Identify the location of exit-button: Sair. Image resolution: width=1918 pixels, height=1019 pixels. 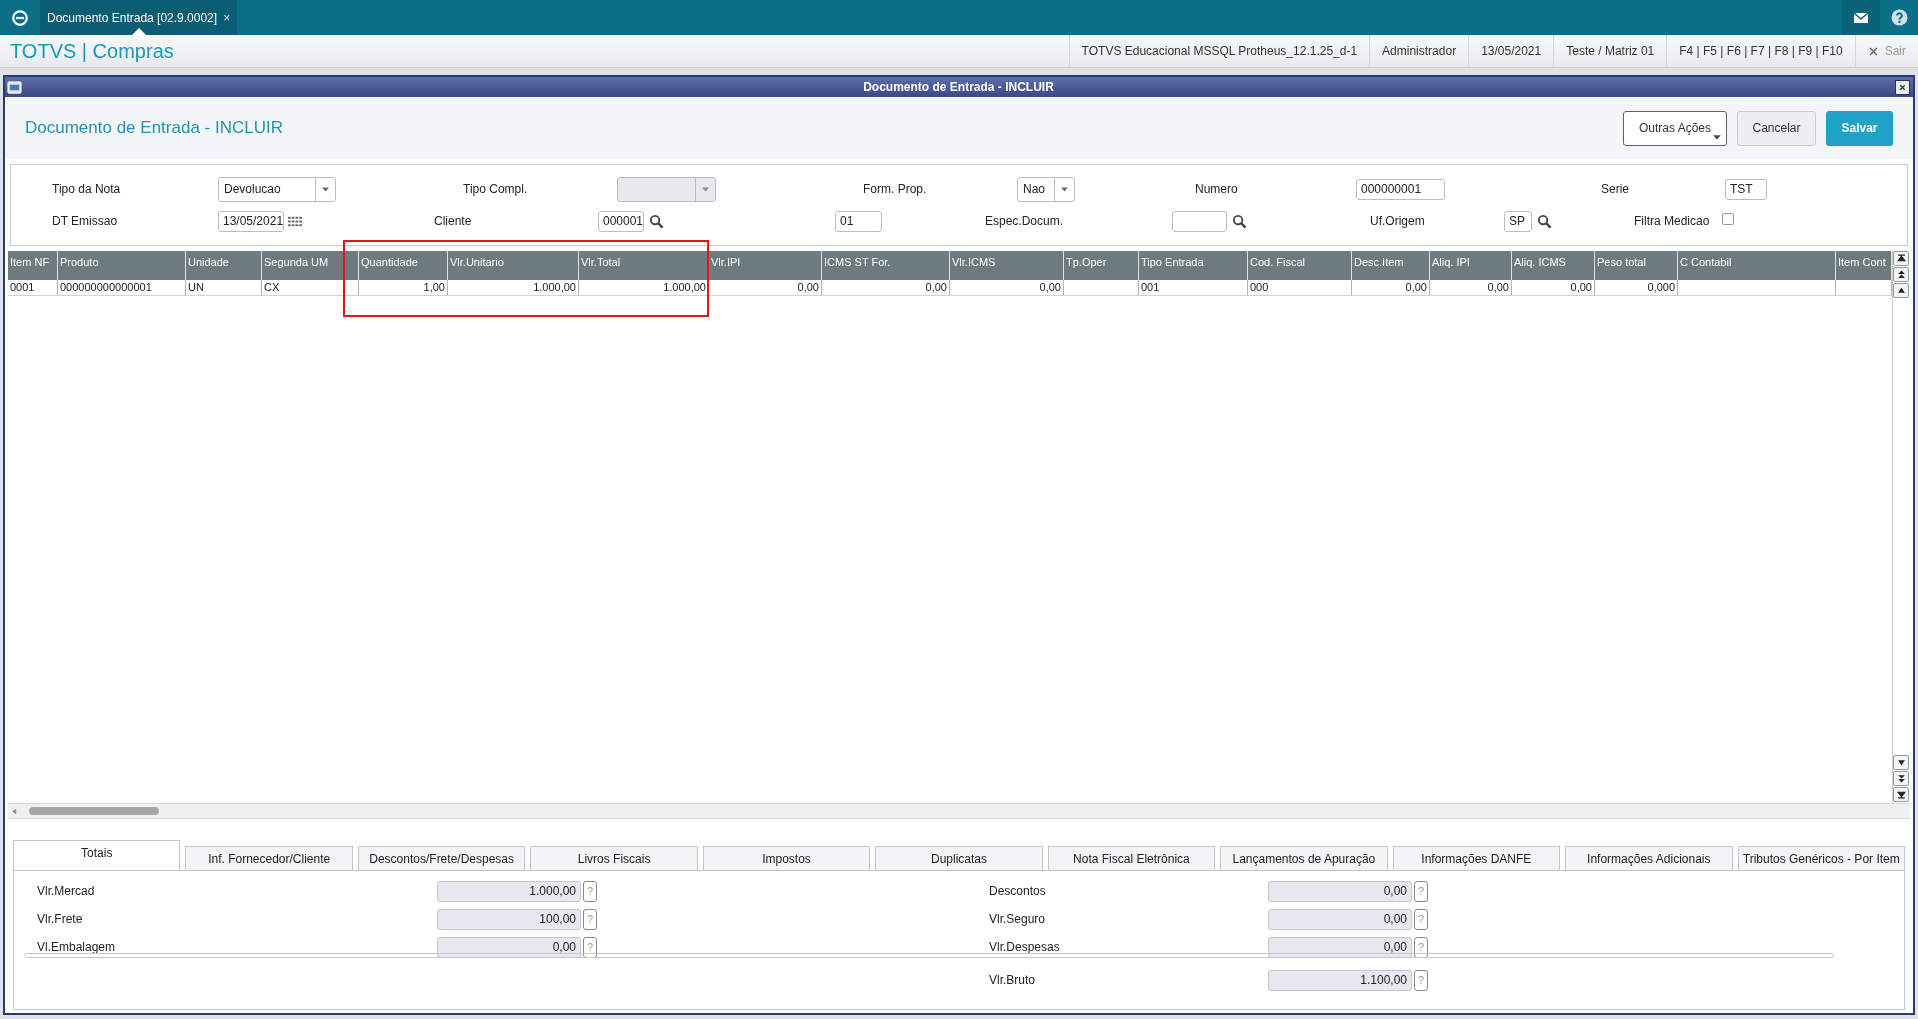
(1886, 51).